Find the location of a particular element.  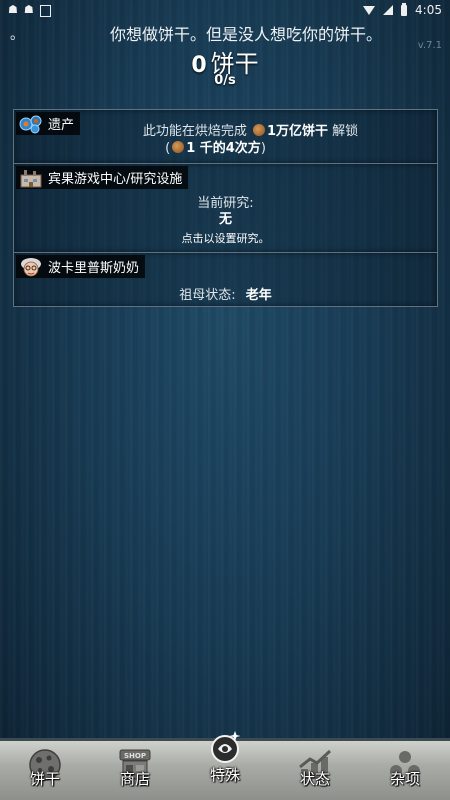

notification-box-icon is located at coordinates (45, 11).